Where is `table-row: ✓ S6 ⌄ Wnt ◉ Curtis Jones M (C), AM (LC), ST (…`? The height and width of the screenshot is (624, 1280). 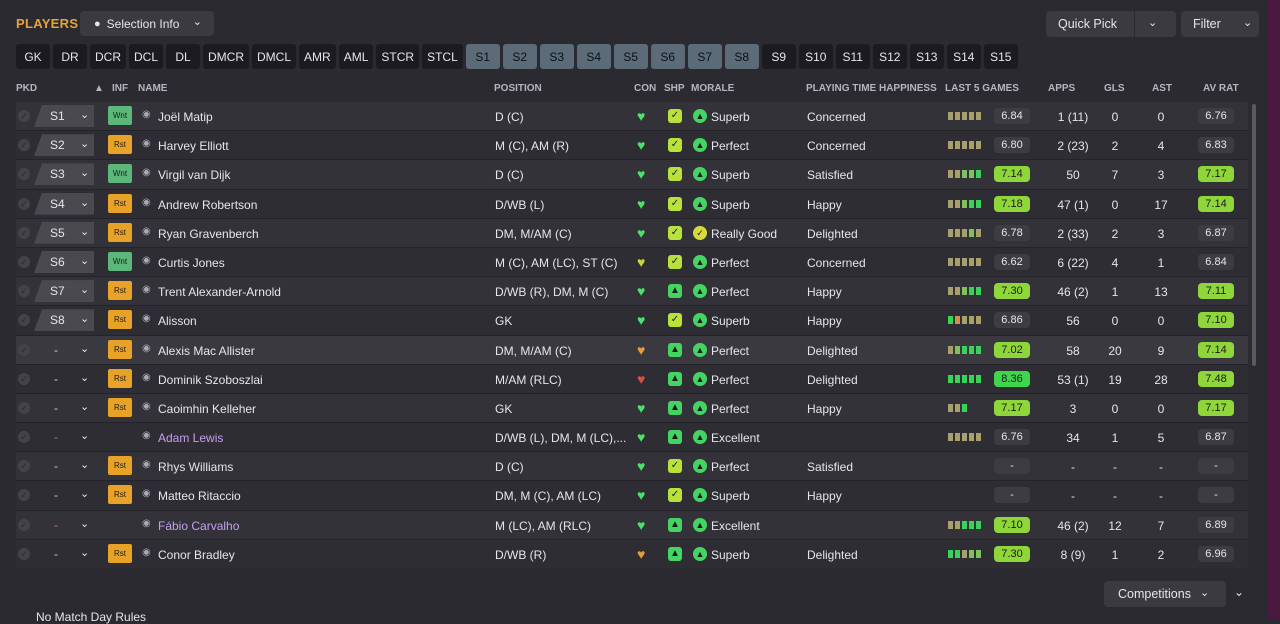 table-row: ✓ S6 ⌄ Wnt ◉ Curtis Jones M (C), AM (LC), ST (… is located at coordinates (632, 262).